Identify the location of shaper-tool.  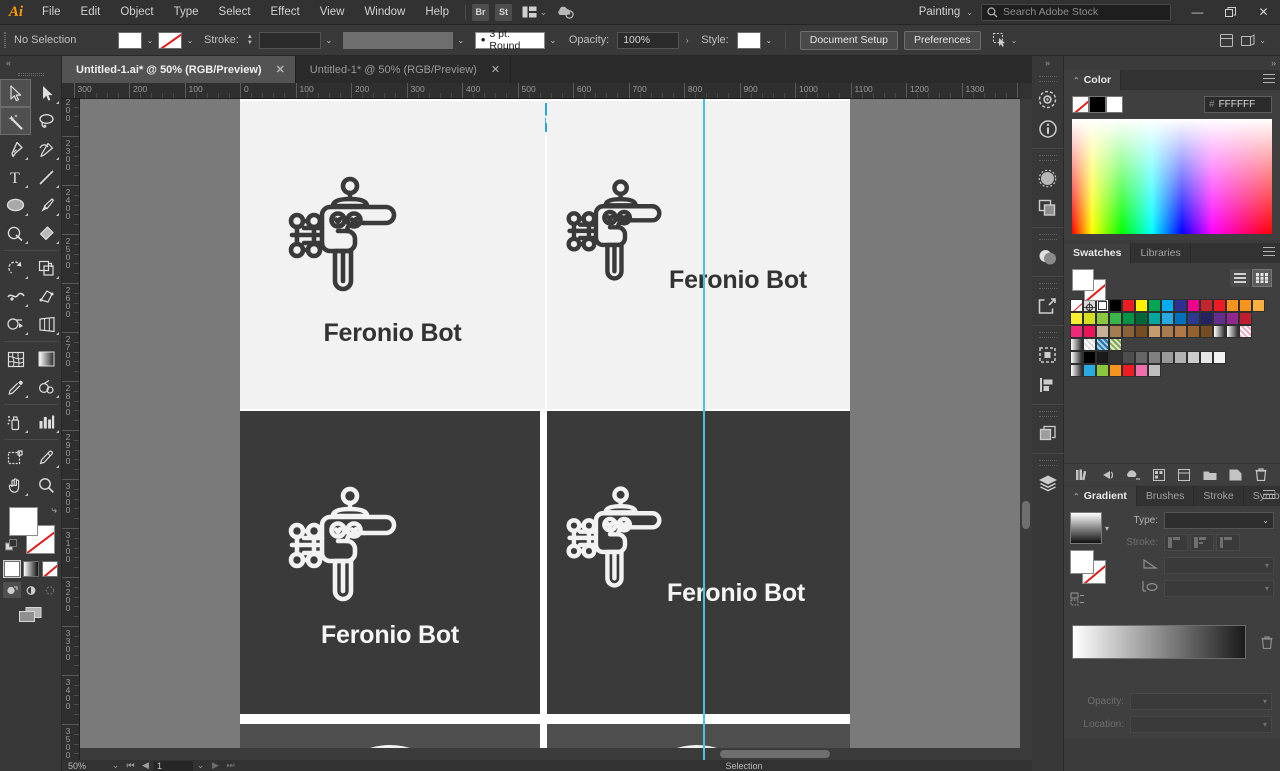
(15, 233).